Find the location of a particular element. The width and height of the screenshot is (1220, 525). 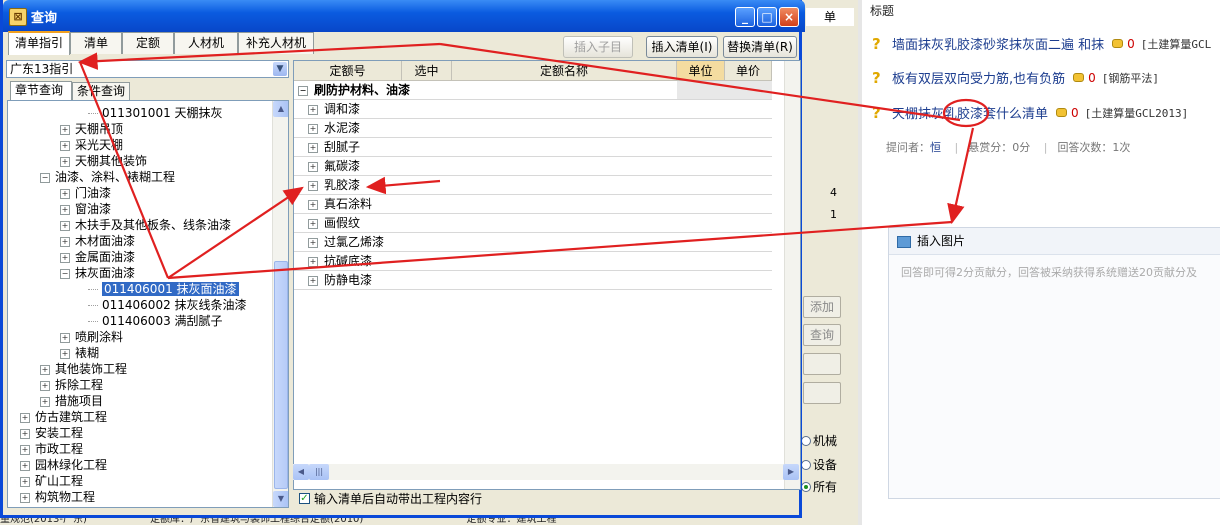

insert-list-button: 插入清单(I) is located at coordinates (682, 47).